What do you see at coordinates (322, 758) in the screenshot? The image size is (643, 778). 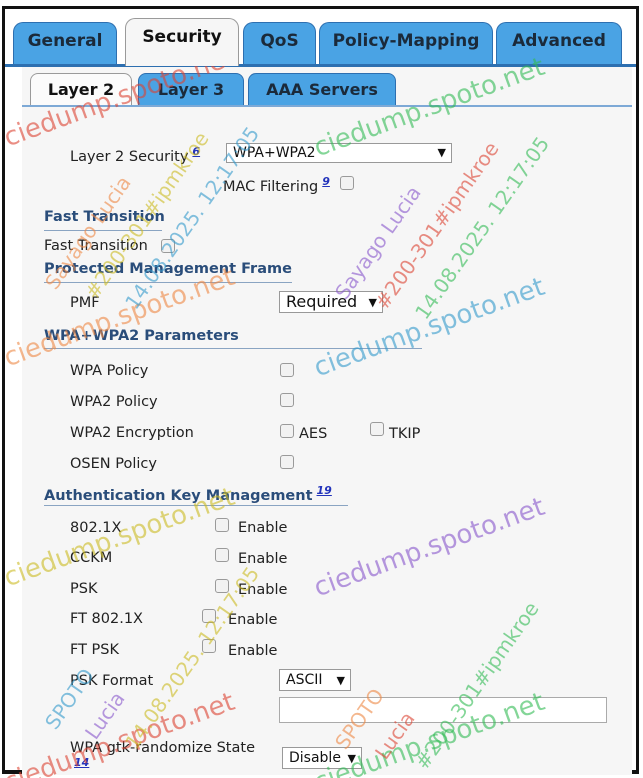 I see `gtk-randomize-select: Disable ▼` at bounding box center [322, 758].